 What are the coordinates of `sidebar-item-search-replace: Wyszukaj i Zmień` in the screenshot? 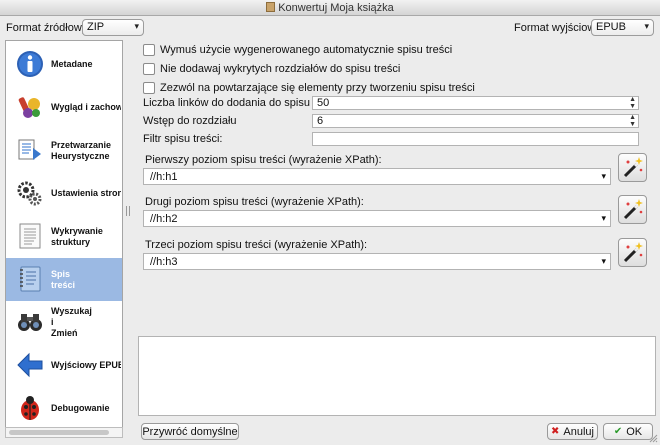 It's located at (64, 322).